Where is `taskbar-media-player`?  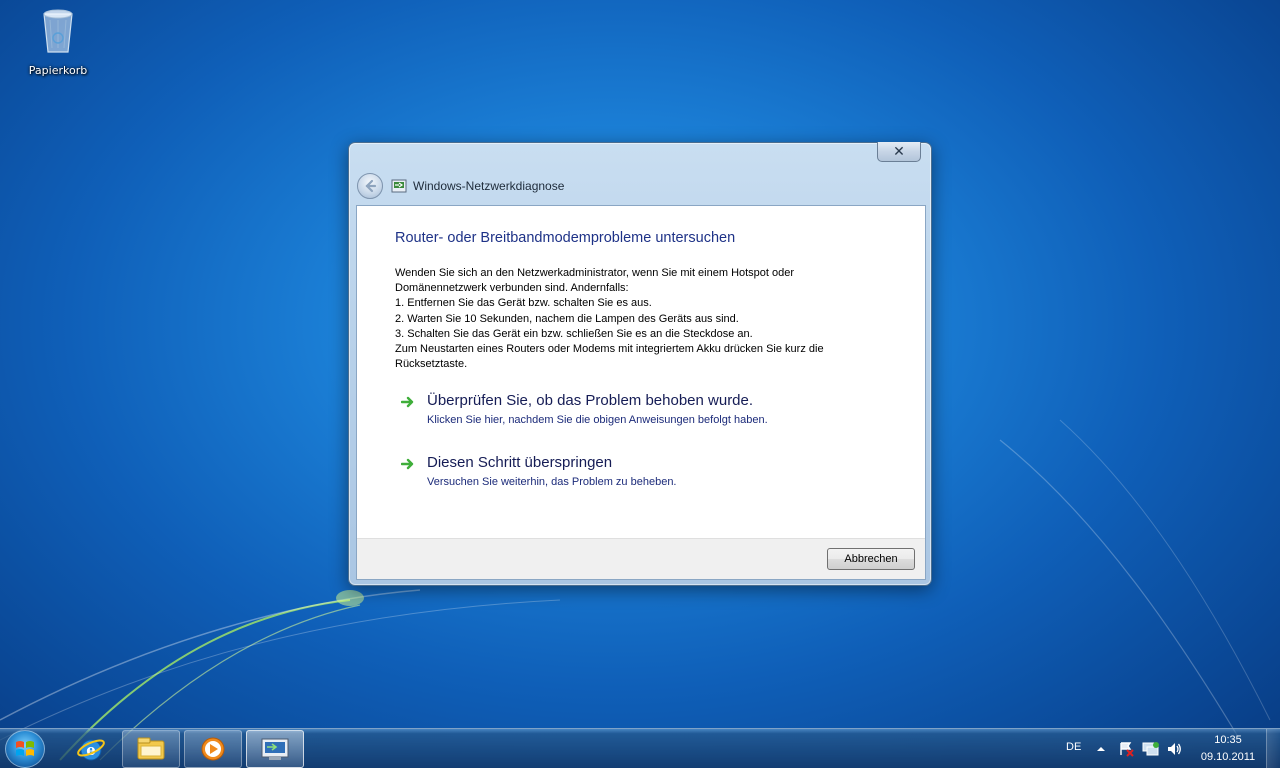
taskbar-media-player is located at coordinates (213, 749).